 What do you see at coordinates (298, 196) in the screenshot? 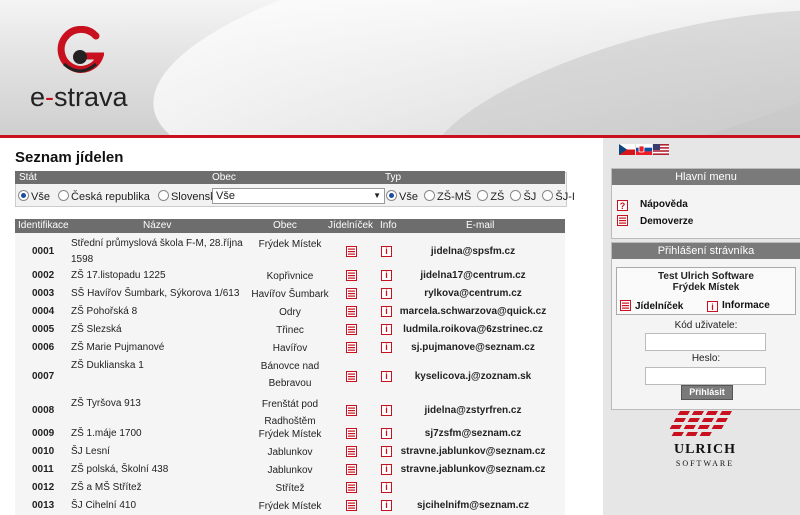
I see `obec-select: Vše ▼` at bounding box center [298, 196].